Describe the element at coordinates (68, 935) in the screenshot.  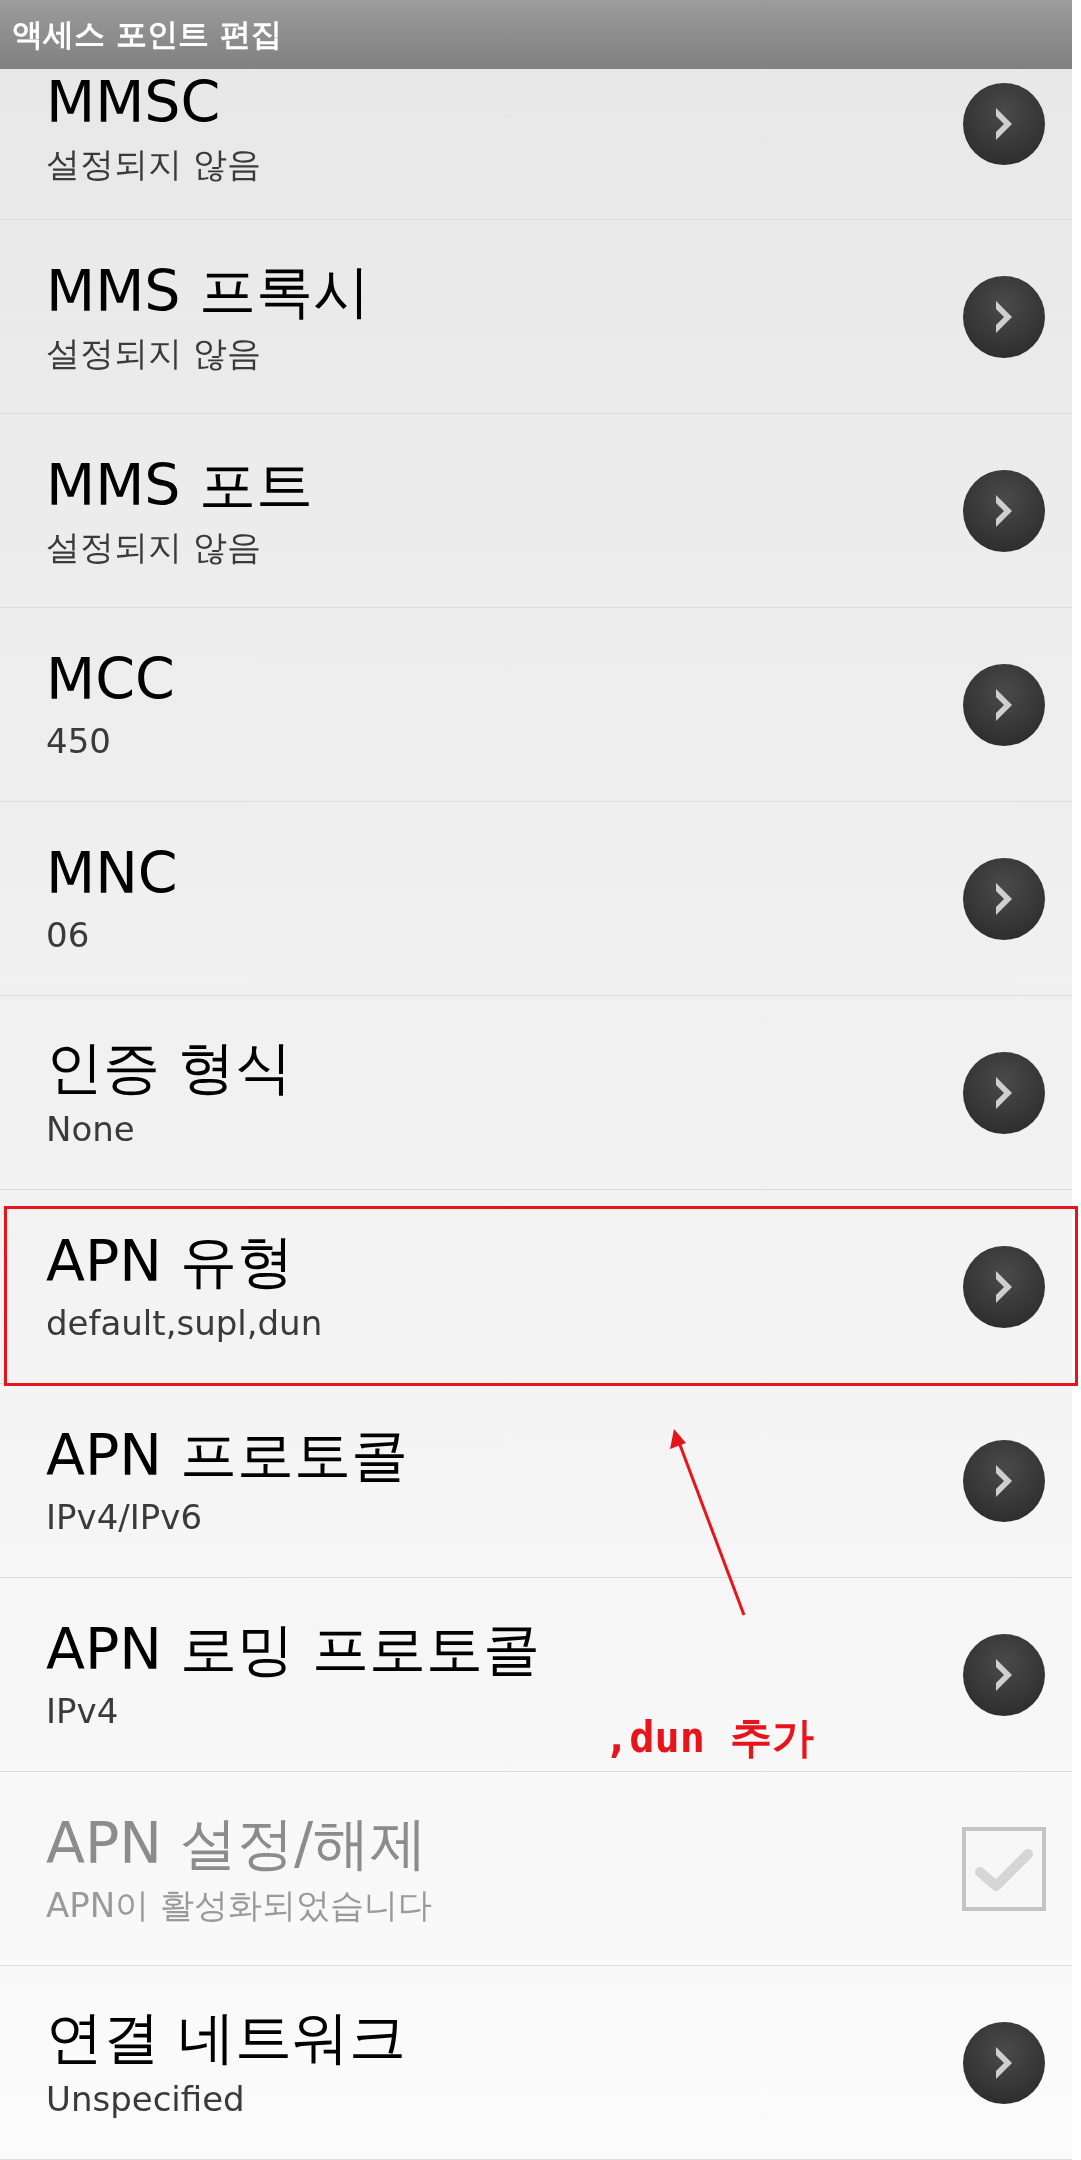
I see `row-summary: 06` at that location.